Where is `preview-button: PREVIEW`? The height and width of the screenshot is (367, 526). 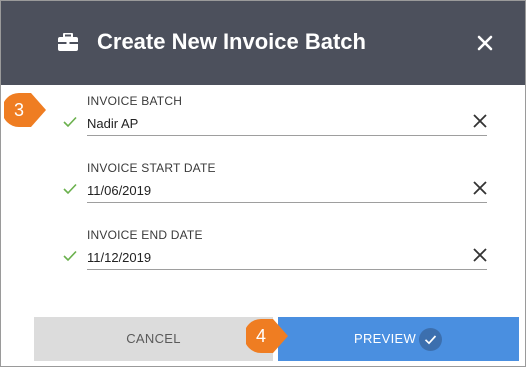
preview-button: PREVIEW is located at coordinates (398, 339).